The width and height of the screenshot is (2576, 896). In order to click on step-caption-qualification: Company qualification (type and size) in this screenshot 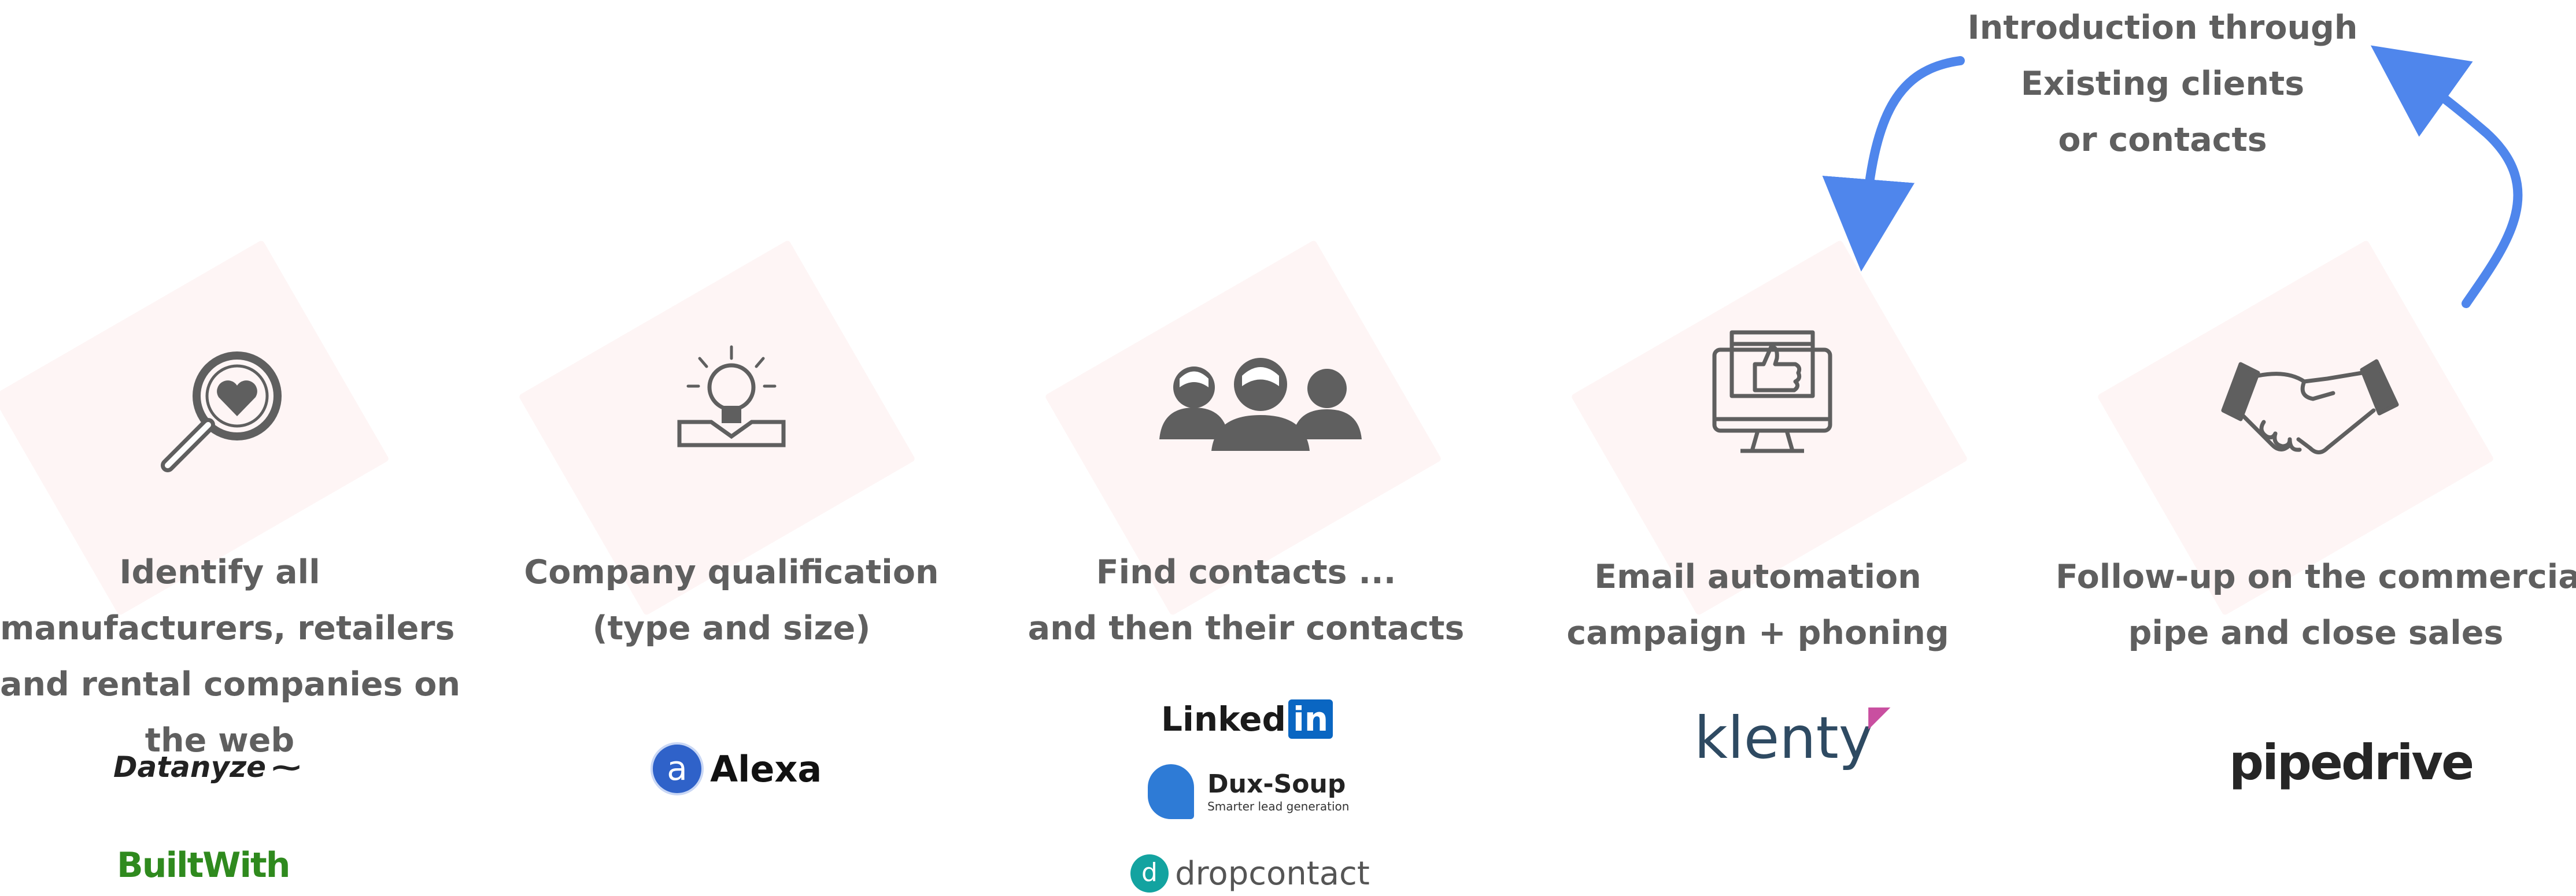, I will do `click(731, 600)`.